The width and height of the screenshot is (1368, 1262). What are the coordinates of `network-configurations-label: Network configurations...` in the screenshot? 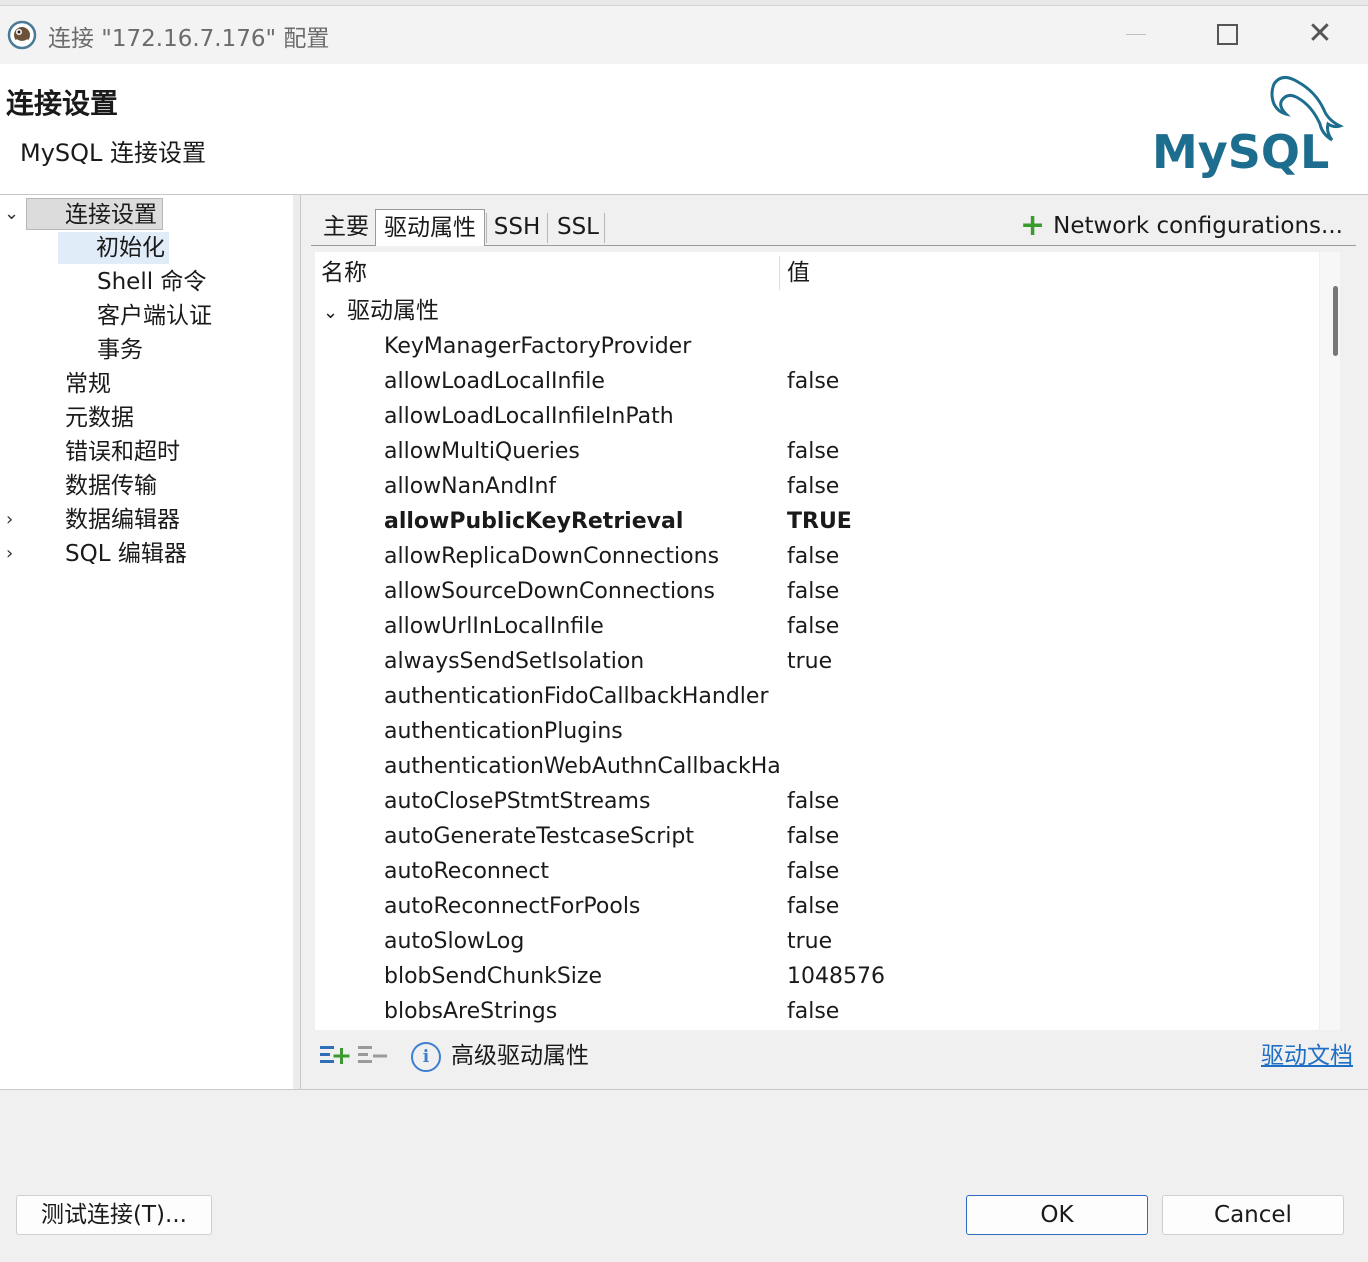 It's located at (1198, 226).